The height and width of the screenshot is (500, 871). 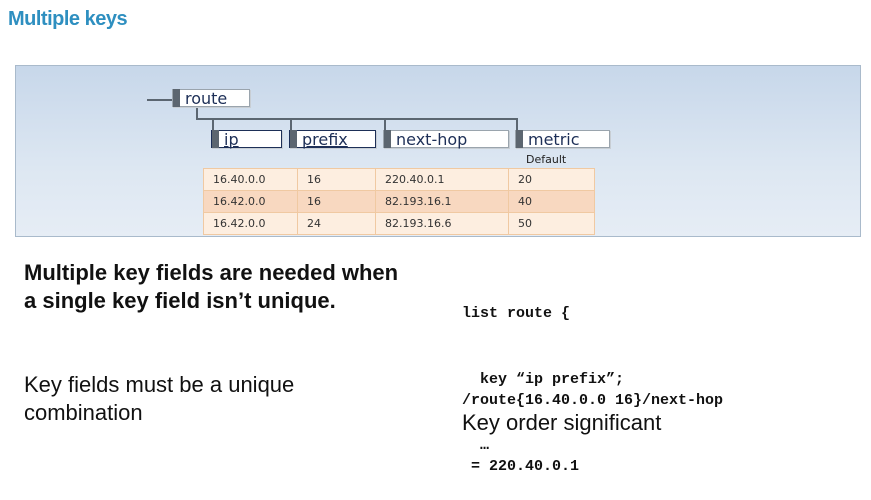 I want to click on table-row: 16.40.0.0 16 220.40.0.1 20, so click(x=399, y=179).